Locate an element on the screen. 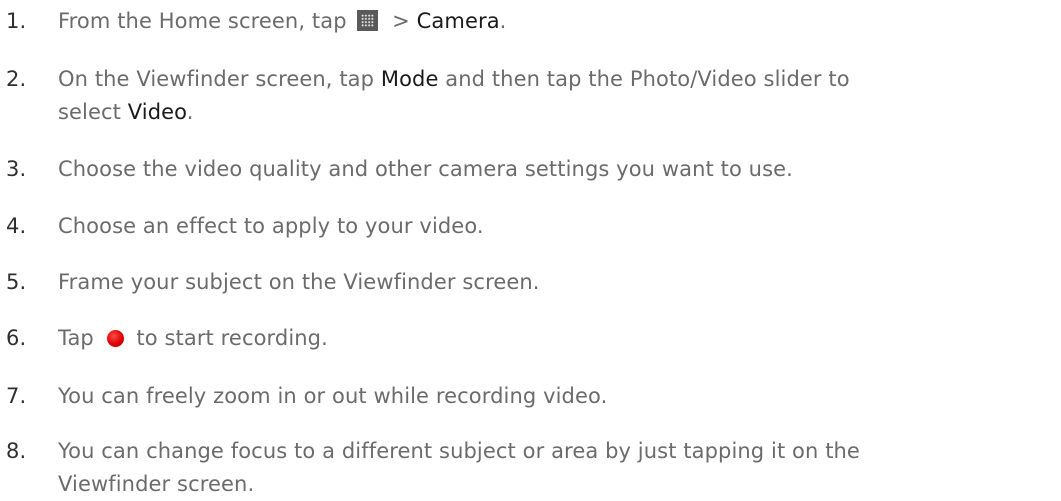 This screenshot has height=501, width=1061. mode-label: Mode is located at coordinates (409, 79).